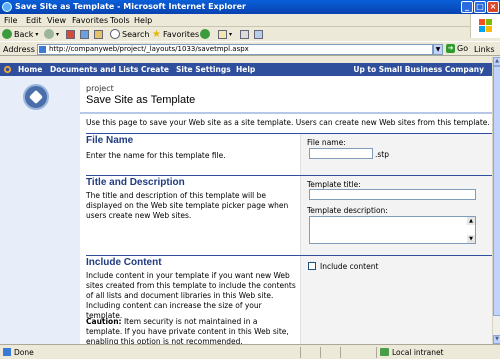  Describe the element at coordinates (382, 154) in the screenshot. I see `file-extension-label: .stp` at that location.